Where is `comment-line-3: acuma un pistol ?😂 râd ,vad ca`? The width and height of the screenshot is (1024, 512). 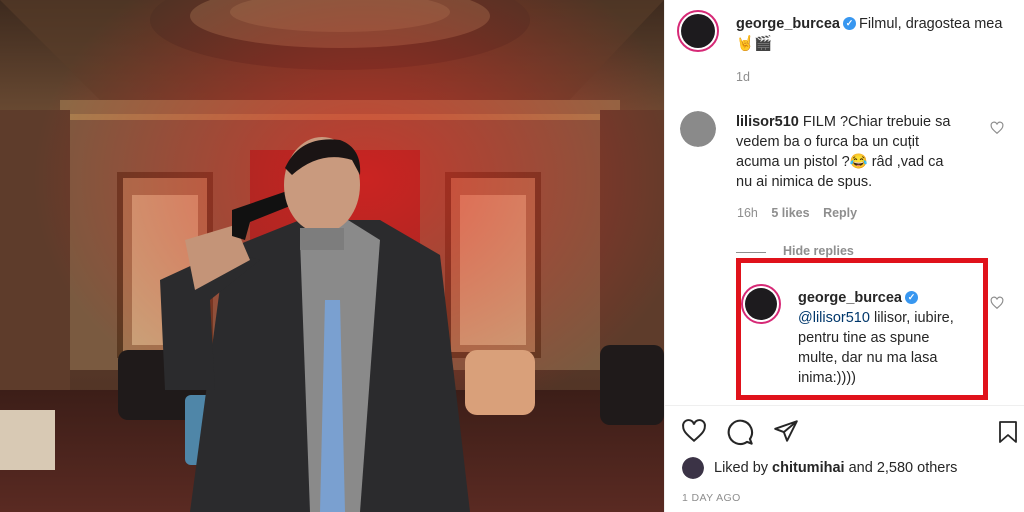
comment-line-3: acuma un pistol ?😂 râd ,vad ca is located at coordinates (840, 162).